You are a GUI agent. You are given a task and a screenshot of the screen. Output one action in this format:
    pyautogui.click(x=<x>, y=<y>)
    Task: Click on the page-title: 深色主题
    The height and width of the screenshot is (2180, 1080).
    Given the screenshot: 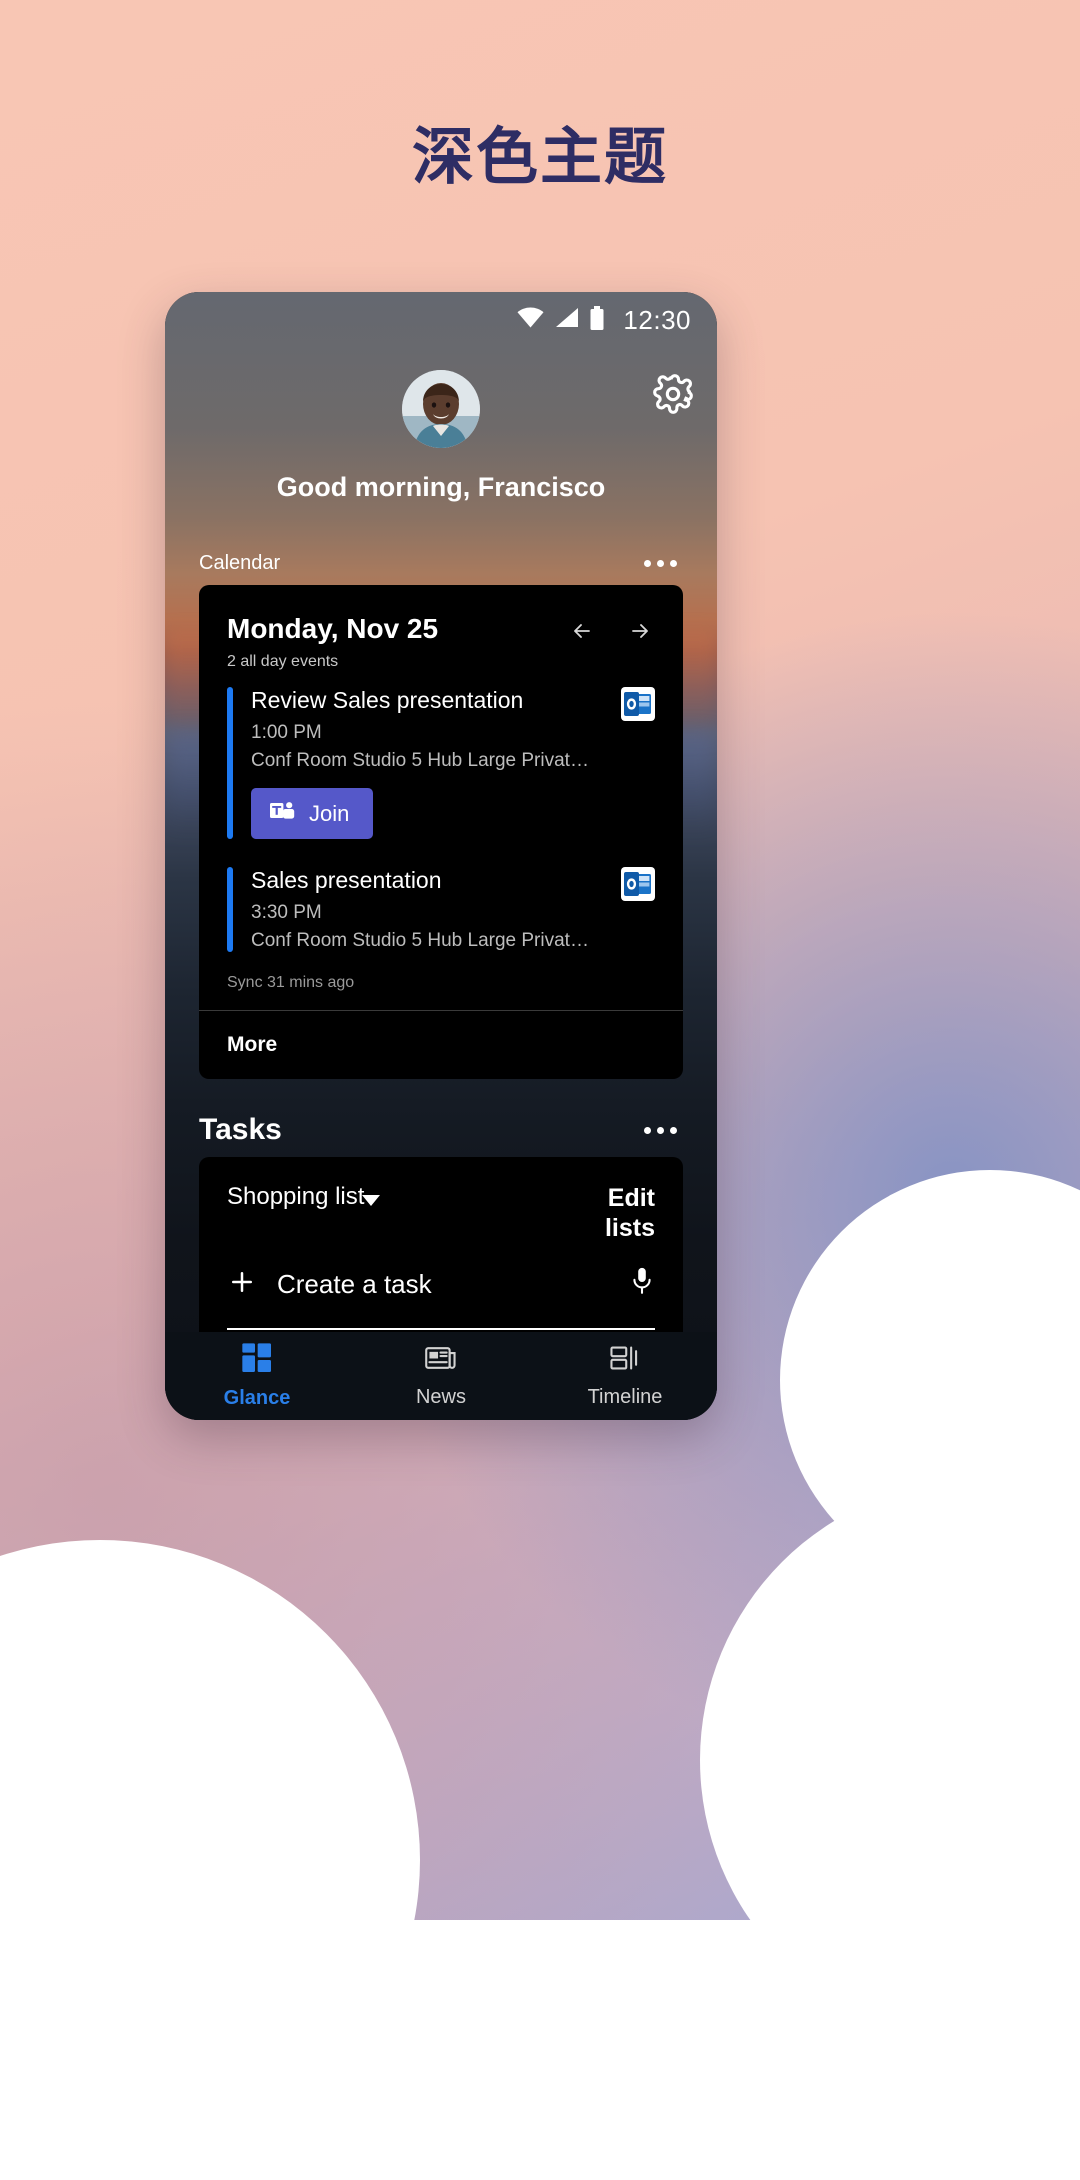 What is the action you would take?
    pyautogui.click(x=539, y=156)
    